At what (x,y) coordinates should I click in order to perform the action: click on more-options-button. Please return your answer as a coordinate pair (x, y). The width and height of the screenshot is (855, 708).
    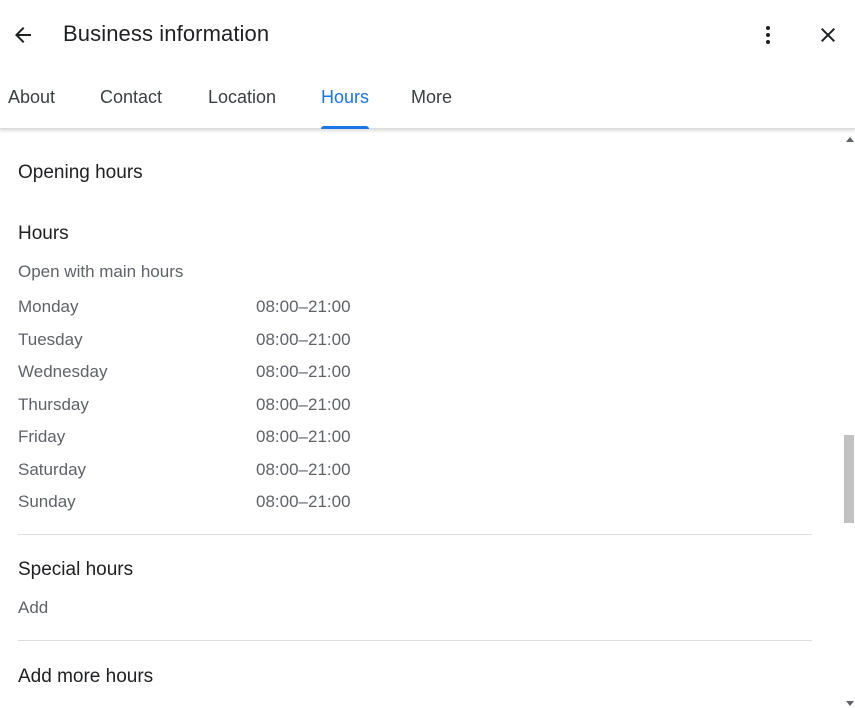
    Looking at the image, I should click on (768, 35).